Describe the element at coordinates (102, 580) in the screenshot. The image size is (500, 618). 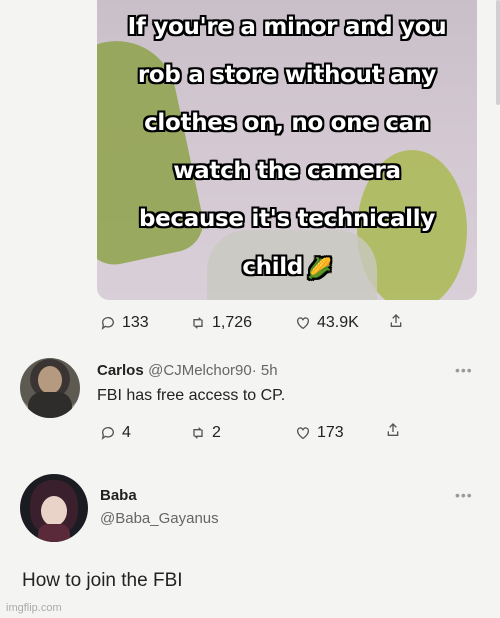
I see `reply-text: How to join the FBI` at that location.